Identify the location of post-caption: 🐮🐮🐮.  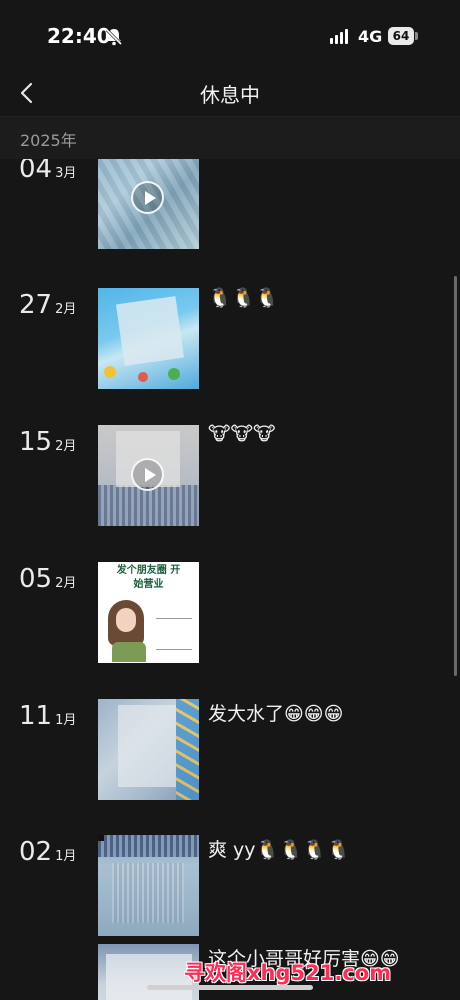
(242, 434).